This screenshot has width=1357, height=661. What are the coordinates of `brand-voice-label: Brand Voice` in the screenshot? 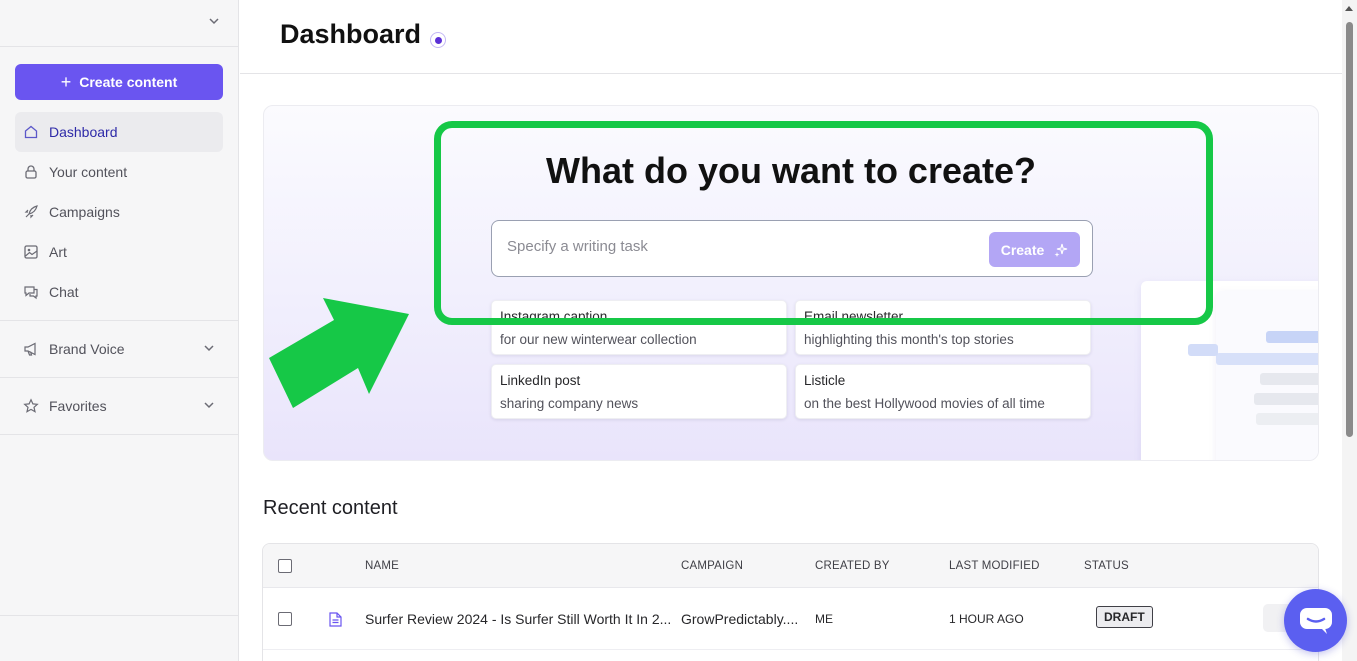 It's located at (87, 349).